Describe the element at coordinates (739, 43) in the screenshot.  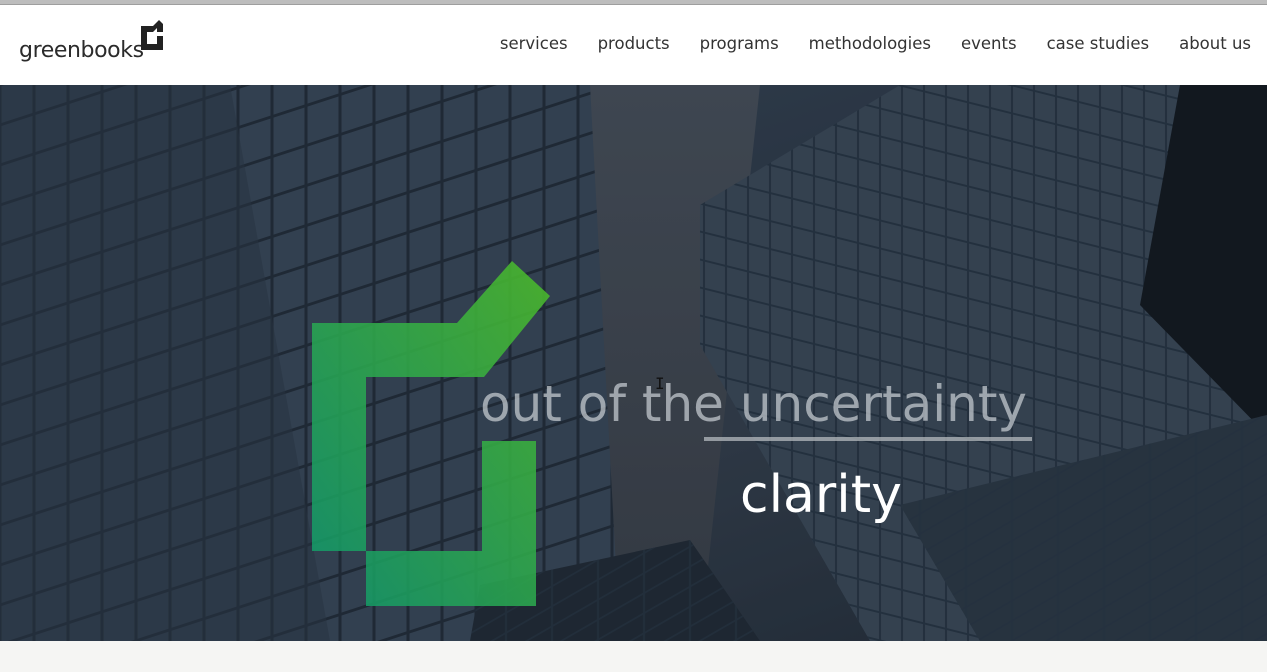
I see `nav-programs: programs` at that location.